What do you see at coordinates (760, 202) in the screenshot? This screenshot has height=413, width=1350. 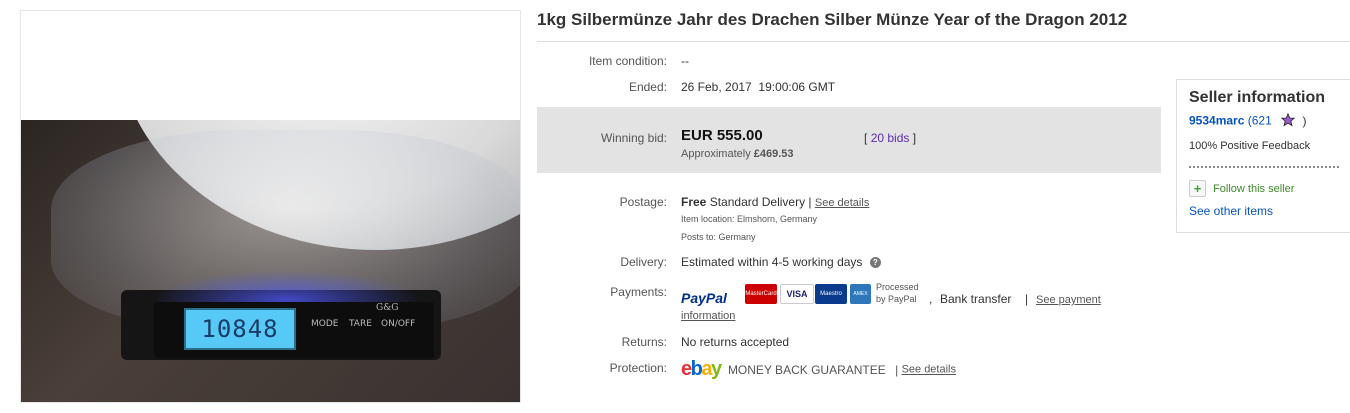 I see `postage-service: Standard Delivery |` at bounding box center [760, 202].